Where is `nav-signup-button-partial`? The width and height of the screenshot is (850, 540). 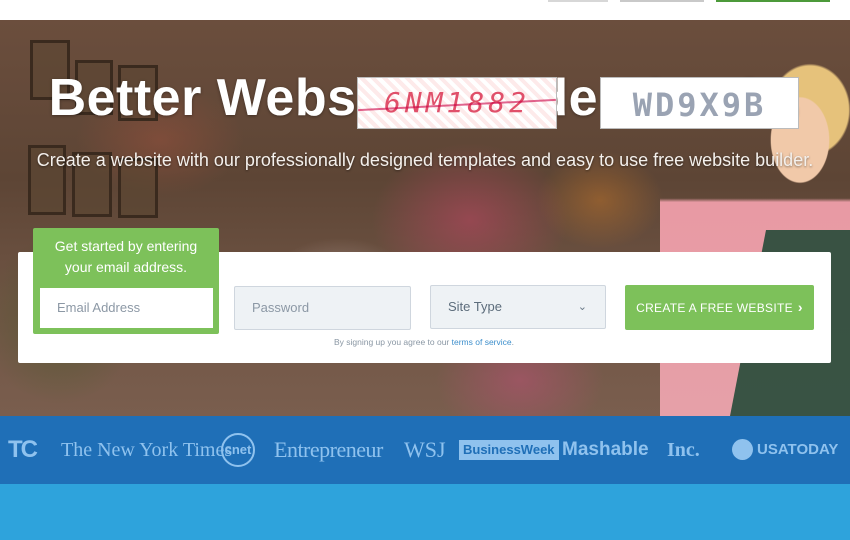 nav-signup-button-partial is located at coordinates (773, 1).